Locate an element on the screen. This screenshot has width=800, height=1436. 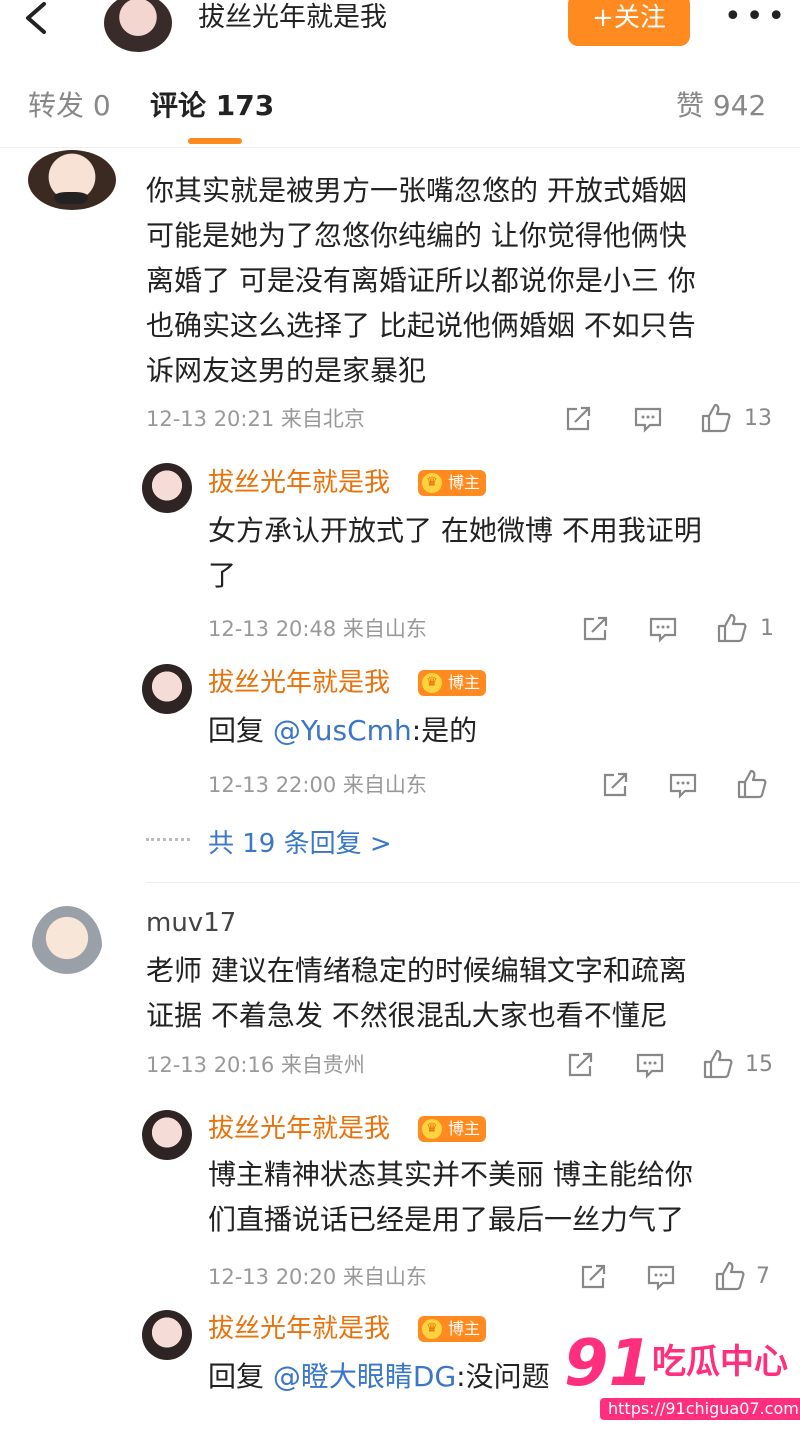
header-avatar is located at coordinates (138, 26).